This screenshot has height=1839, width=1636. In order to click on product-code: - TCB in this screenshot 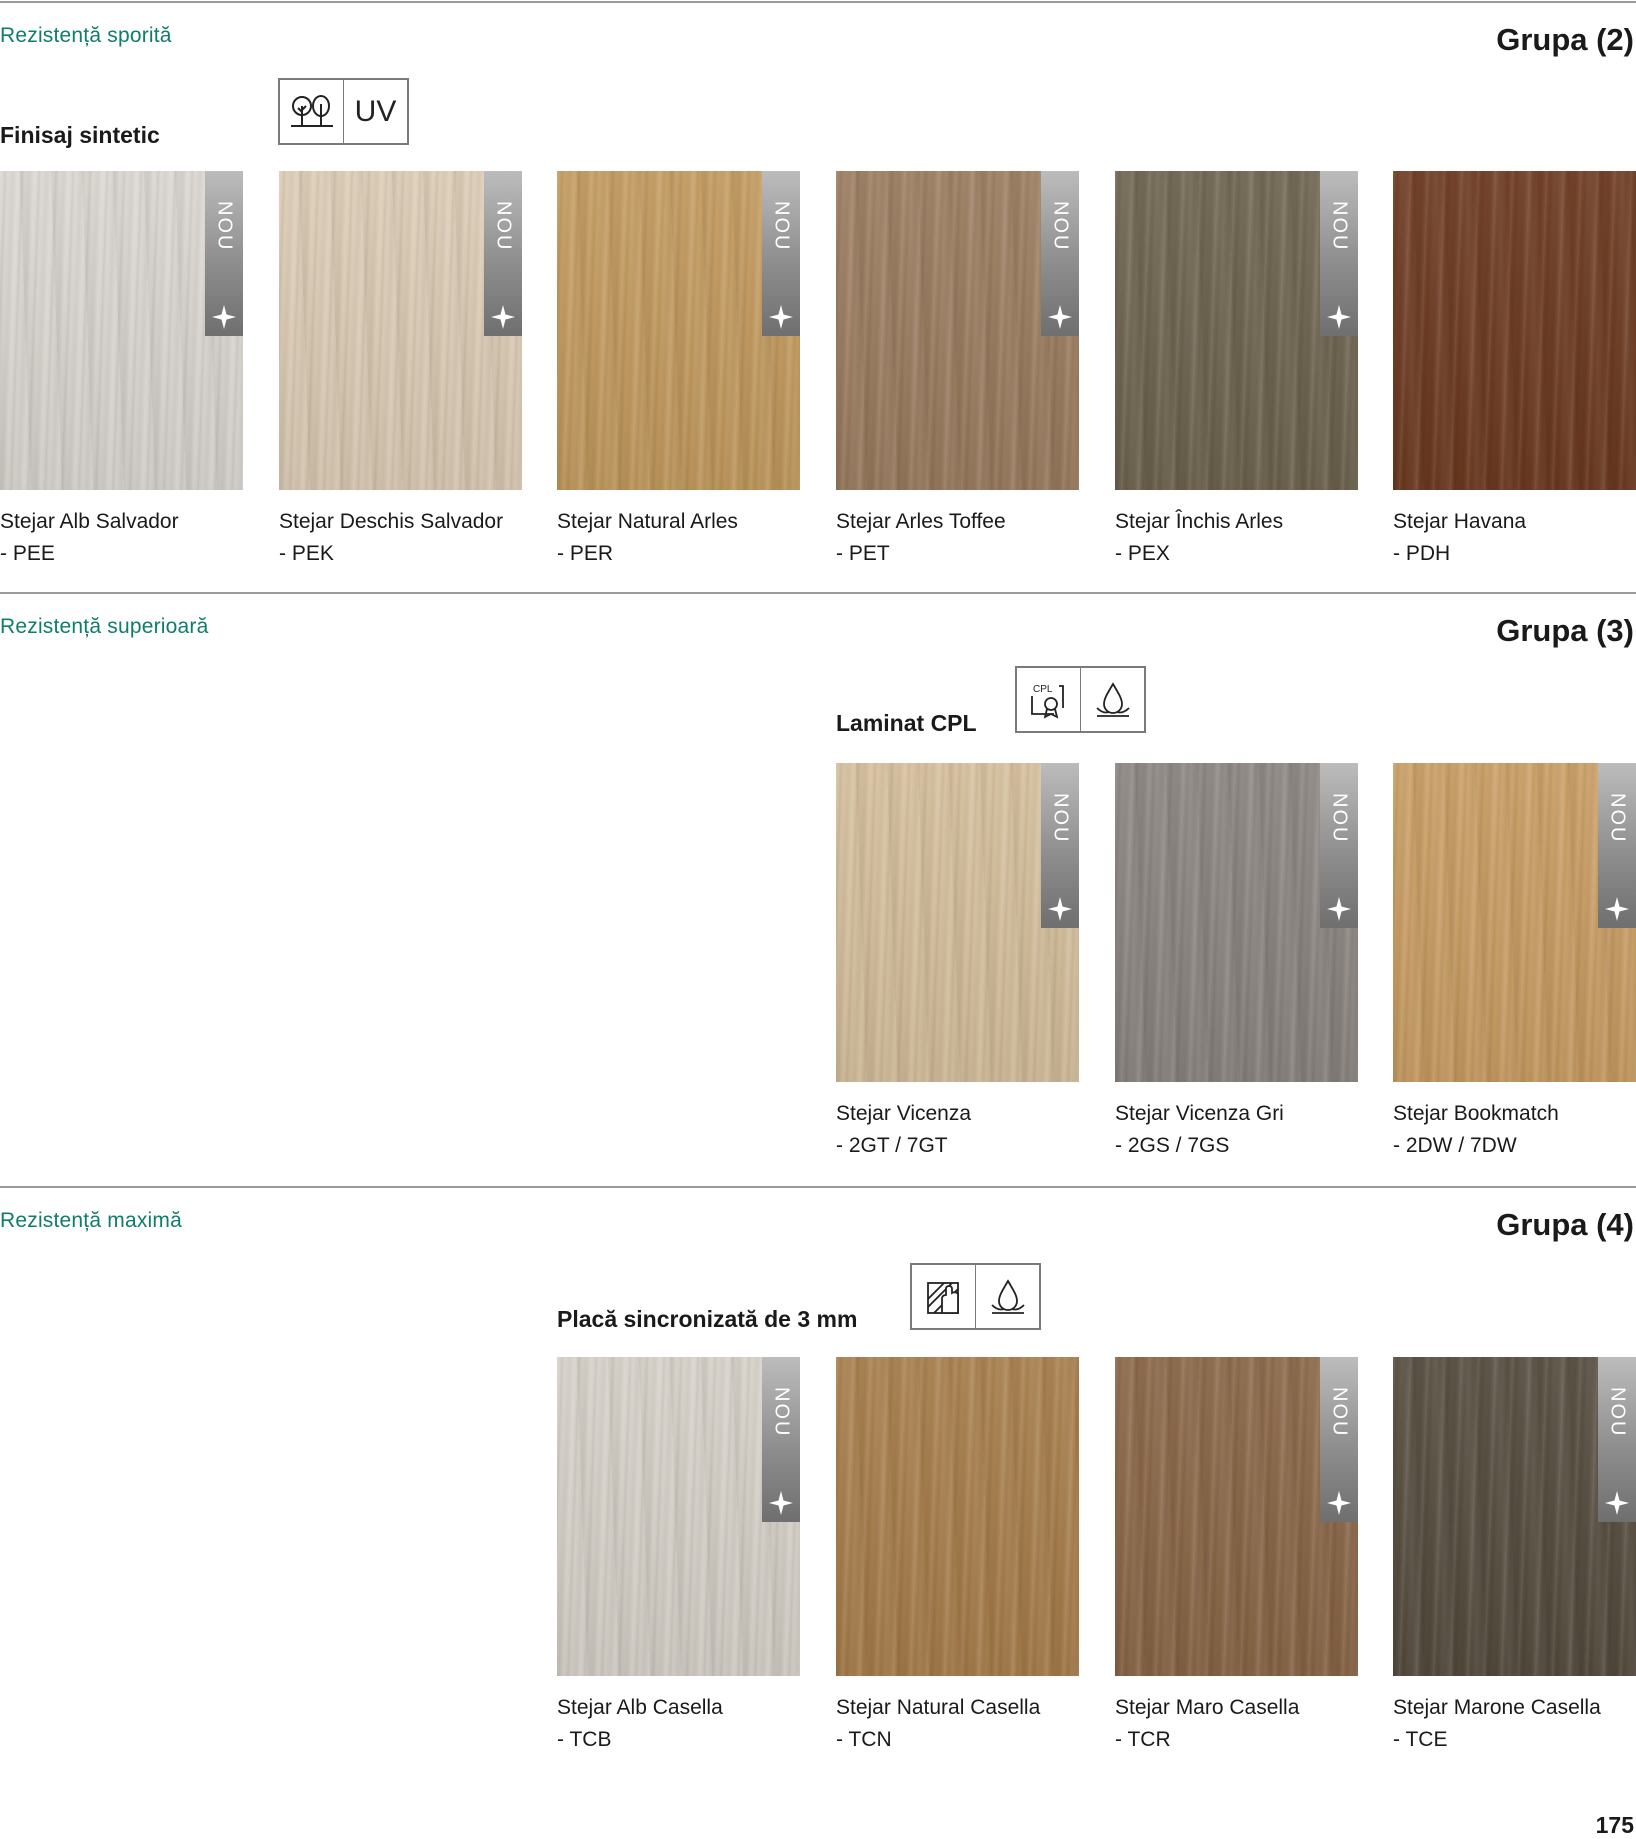, I will do `click(584, 1739)`.